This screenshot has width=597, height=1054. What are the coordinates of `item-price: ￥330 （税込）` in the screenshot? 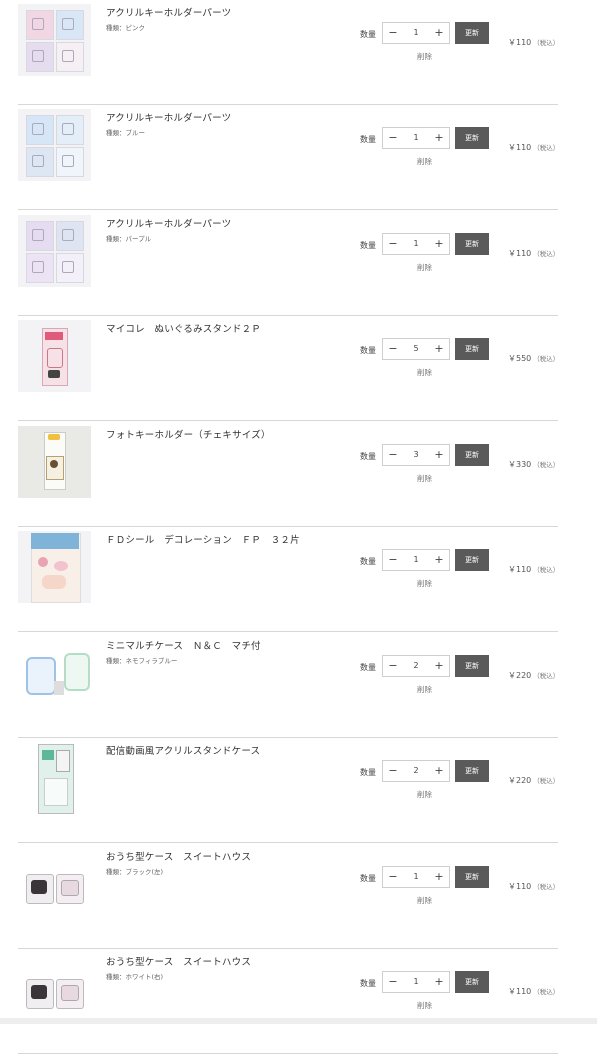 It's located at (533, 464).